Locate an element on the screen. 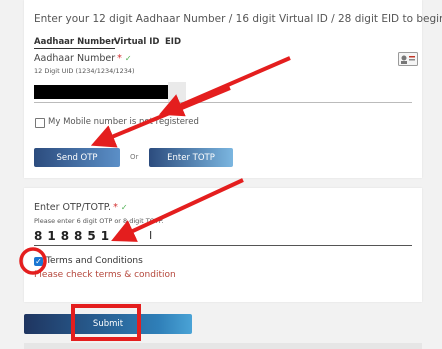 The height and width of the screenshot is (349, 442). aadhaar-input-tail is located at coordinates (177, 92).